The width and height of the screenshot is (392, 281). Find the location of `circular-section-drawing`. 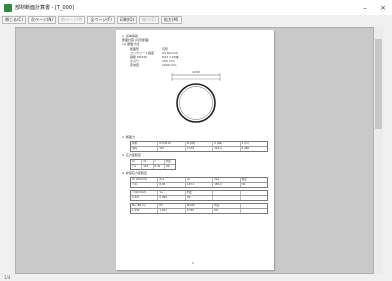

circular-section-drawing is located at coordinates (196, 98).